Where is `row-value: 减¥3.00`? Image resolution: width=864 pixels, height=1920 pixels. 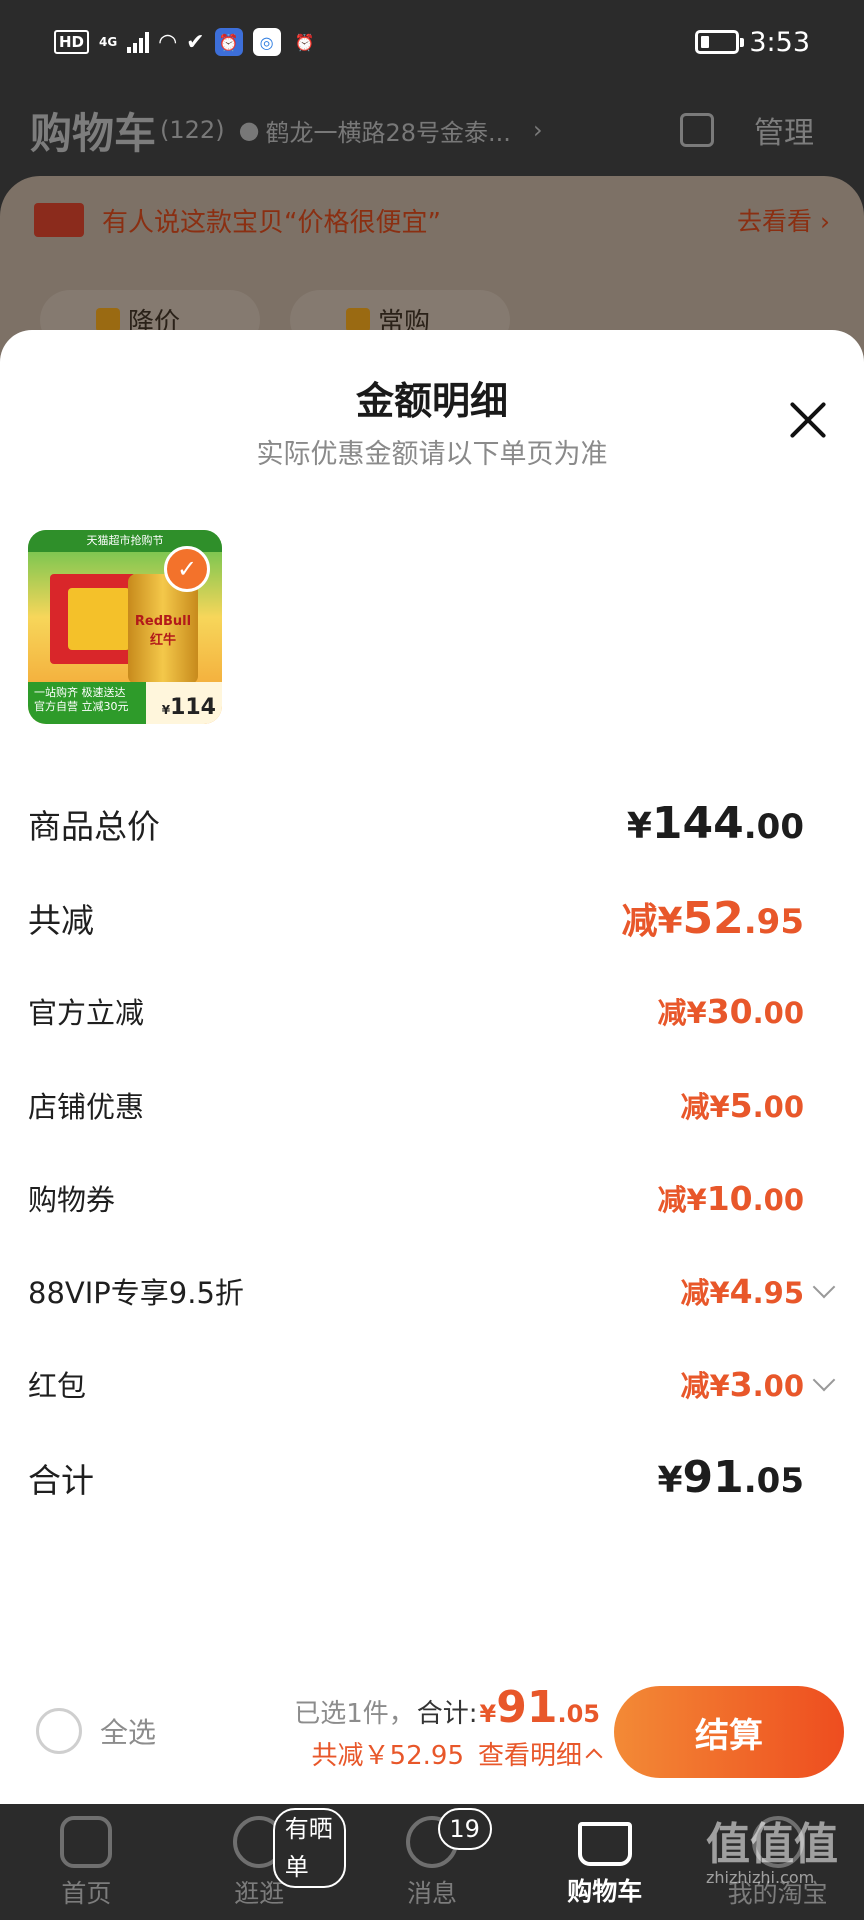
row-value: 减¥3.00 is located at coordinates (742, 1384).